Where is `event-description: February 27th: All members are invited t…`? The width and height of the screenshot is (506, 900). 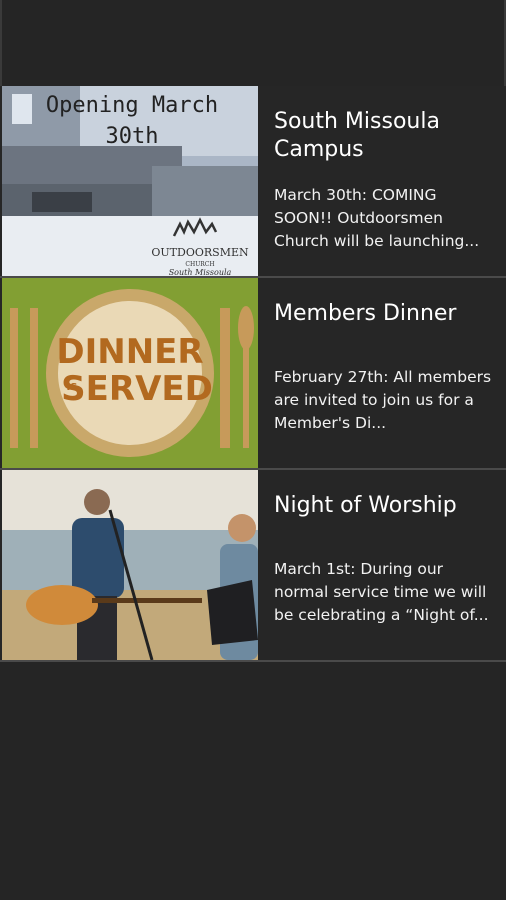
event-description: February 27th: All members are invited t… is located at coordinates (383, 400).